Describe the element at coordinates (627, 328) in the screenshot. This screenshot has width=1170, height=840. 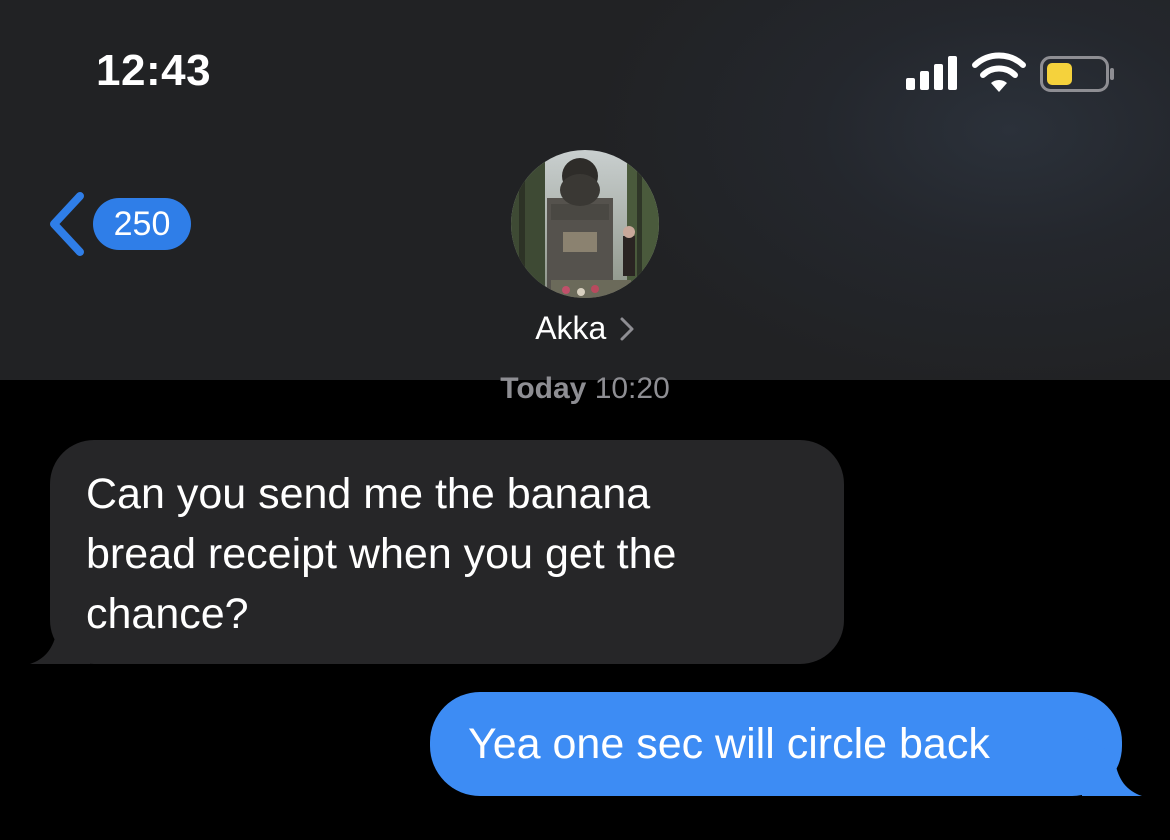
I see `chevron-right-icon` at that location.